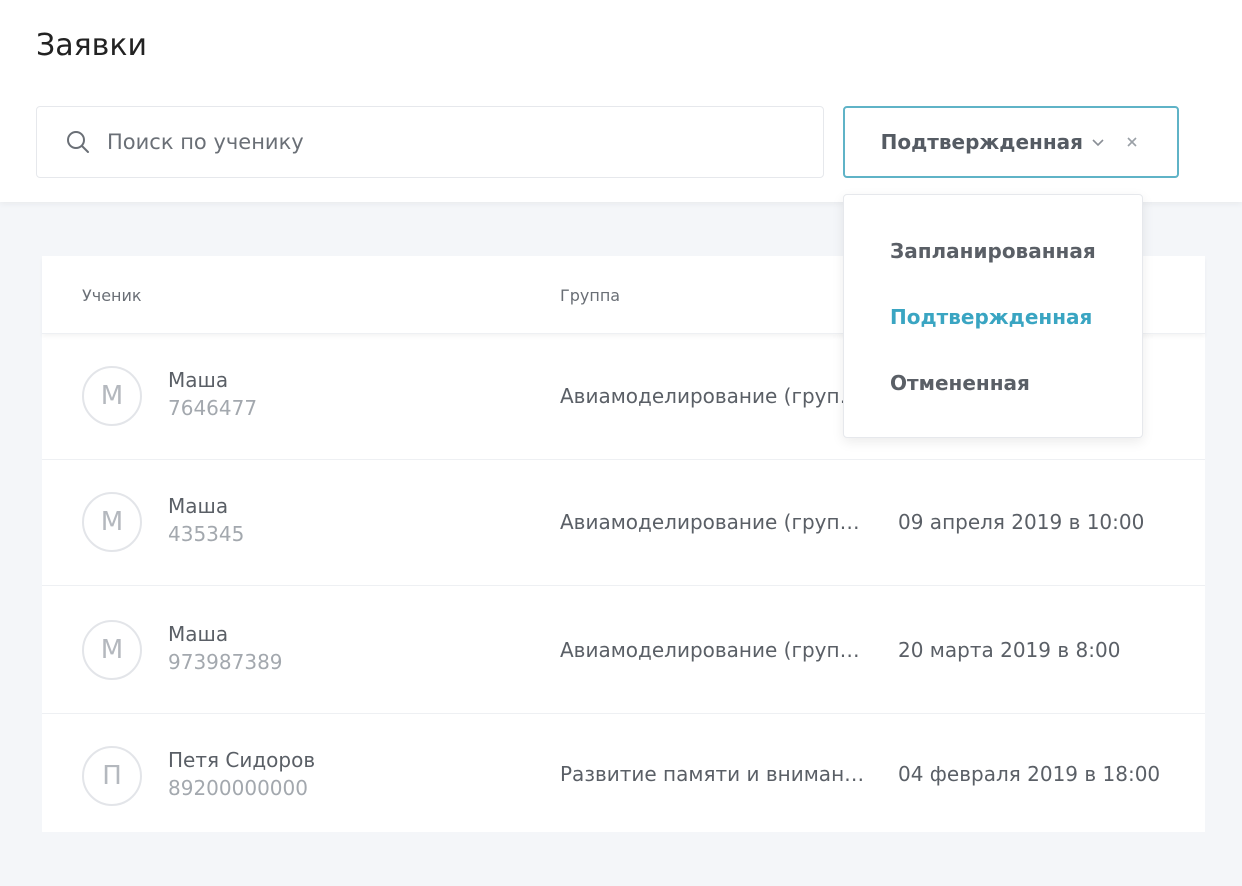 This screenshot has width=1242, height=886. Describe the element at coordinates (993, 251) in the screenshot. I see `status-option-planned: Запланированная` at that location.